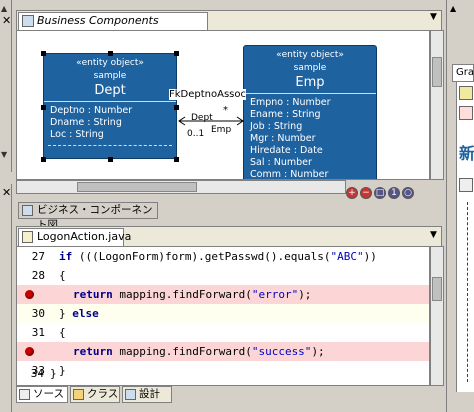  Describe the element at coordinates (27, 237) in the screenshot. I see `java-file-icon` at that location.